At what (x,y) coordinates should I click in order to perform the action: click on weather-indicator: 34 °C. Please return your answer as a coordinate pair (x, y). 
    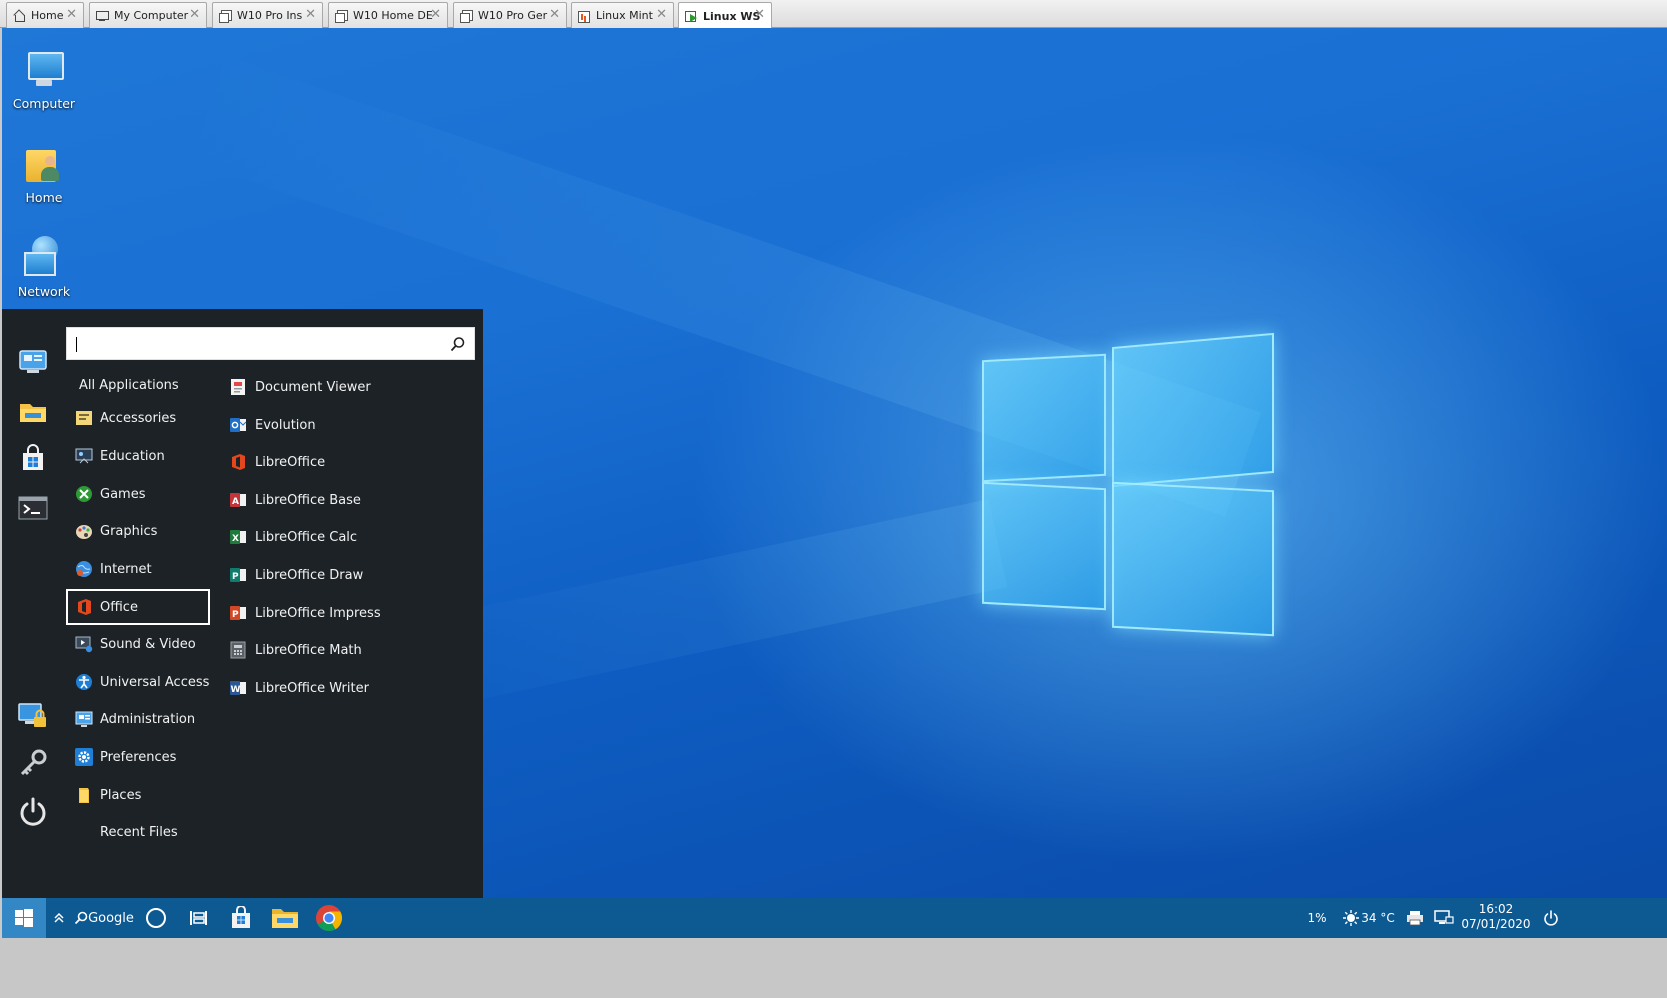
    Looking at the image, I should click on (1369, 918).